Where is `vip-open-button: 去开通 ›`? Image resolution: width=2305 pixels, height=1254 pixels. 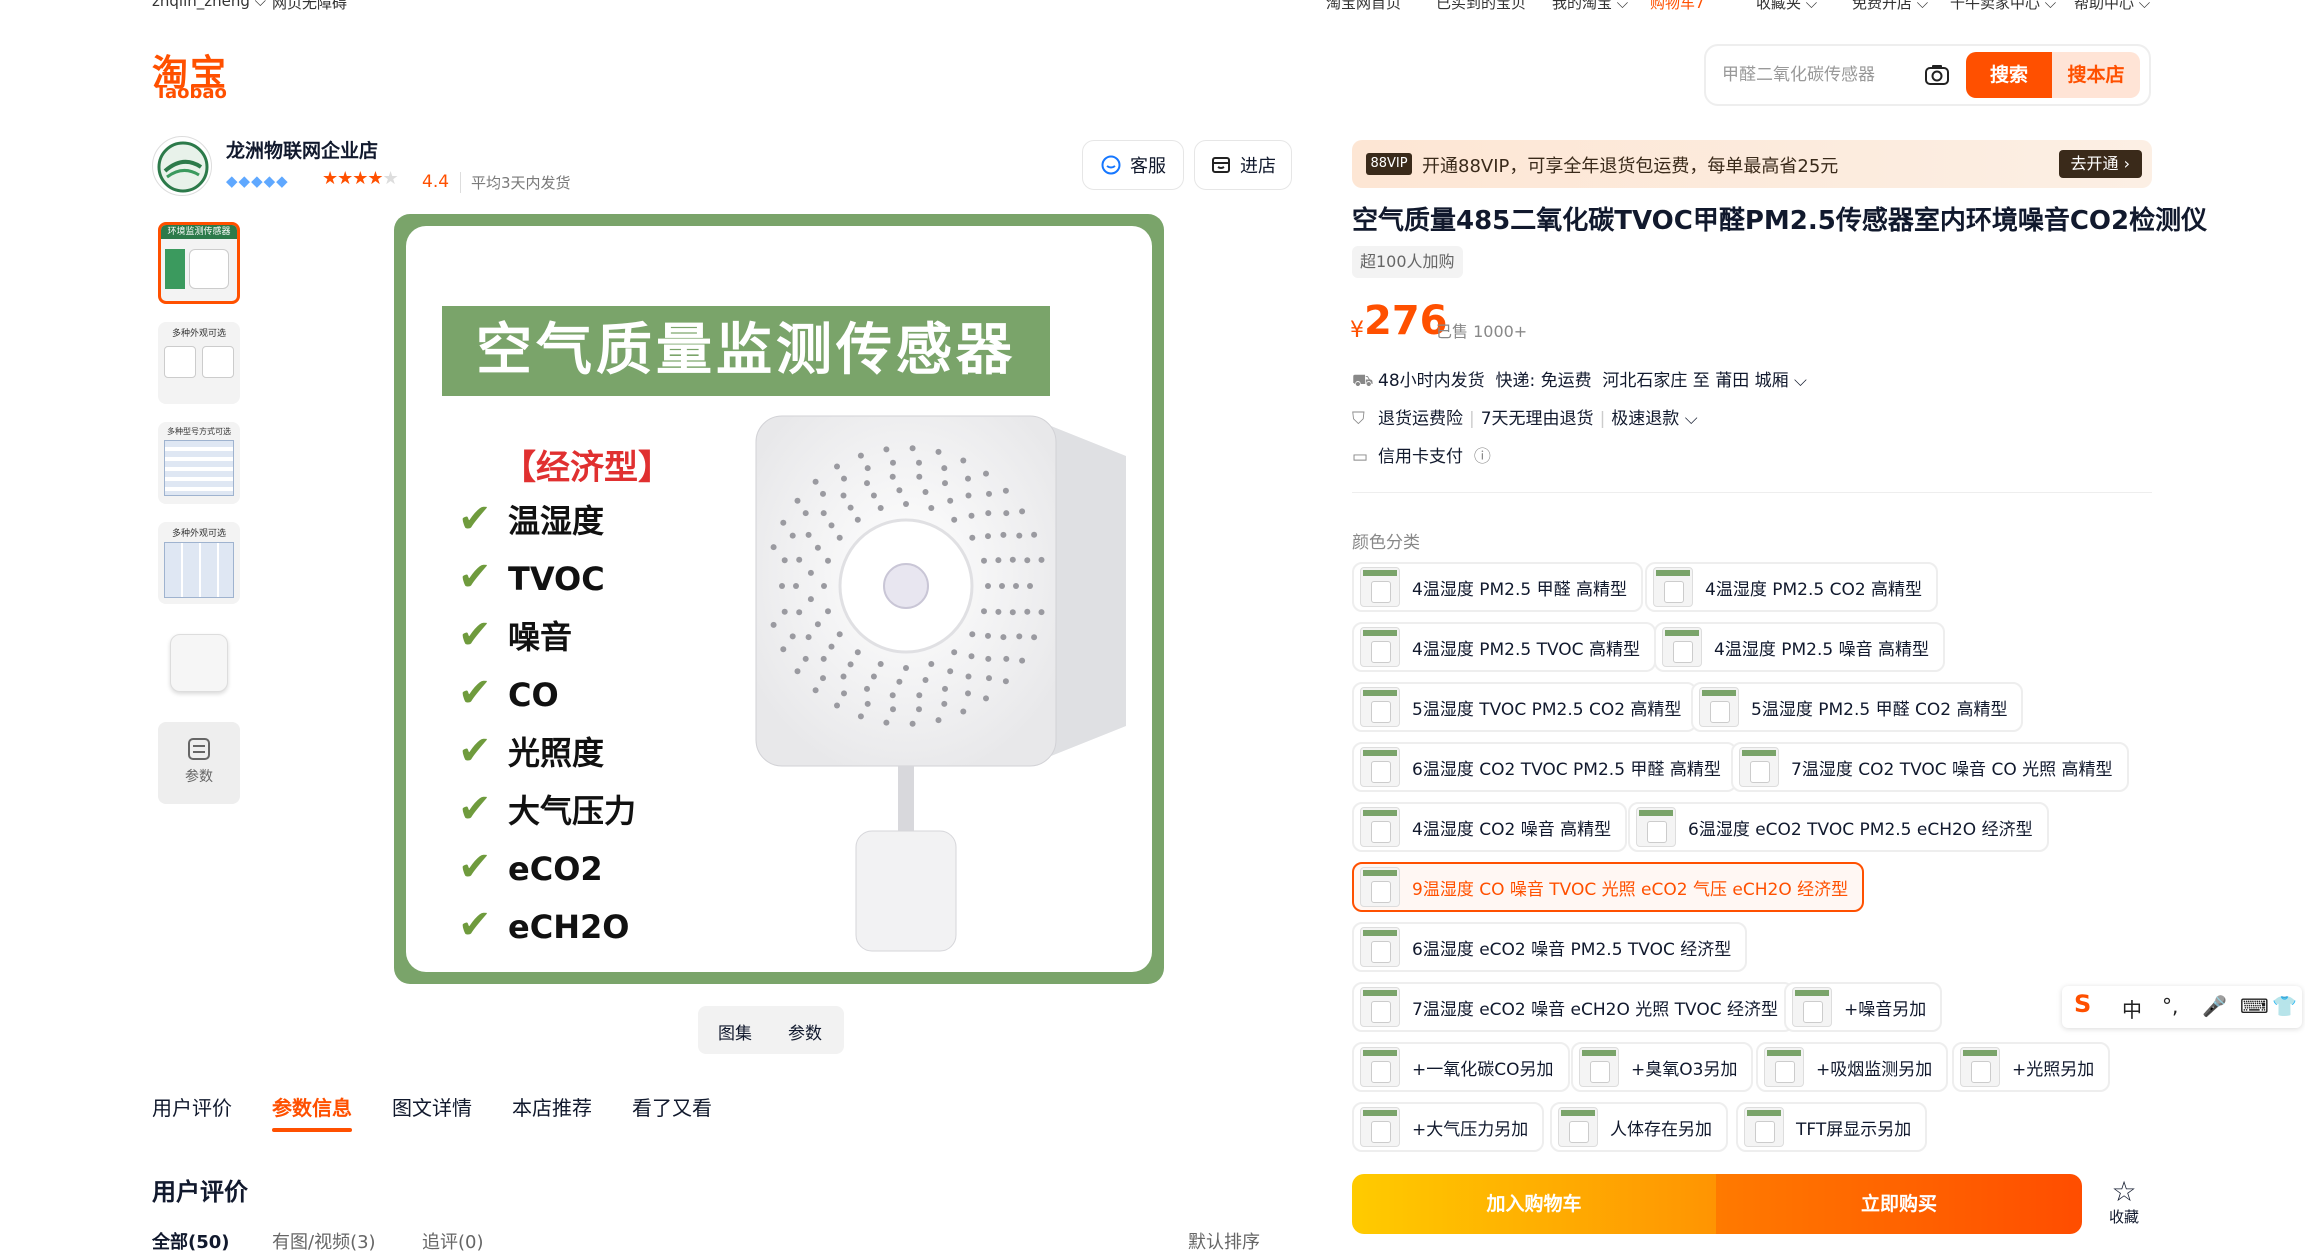
vip-open-button: 去开通 › is located at coordinates (2100, 164).